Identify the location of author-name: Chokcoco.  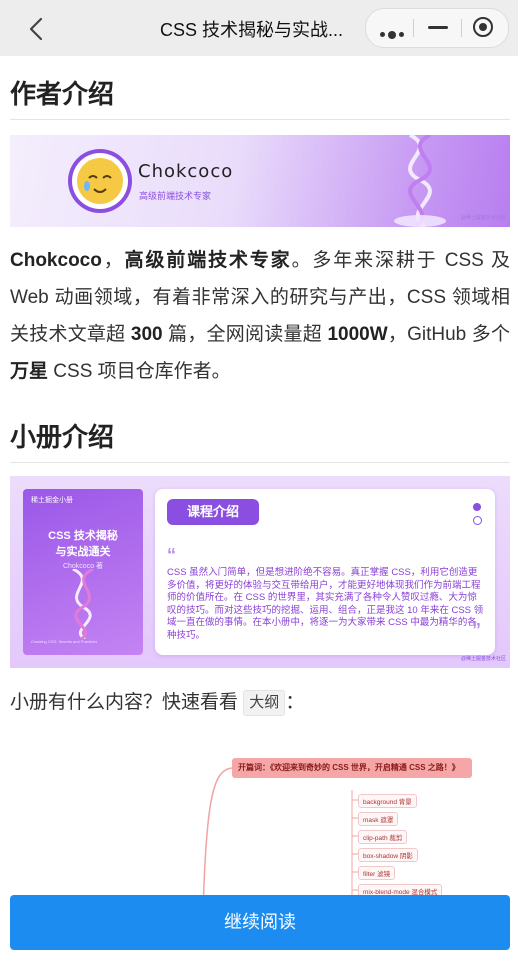
(186, 171).